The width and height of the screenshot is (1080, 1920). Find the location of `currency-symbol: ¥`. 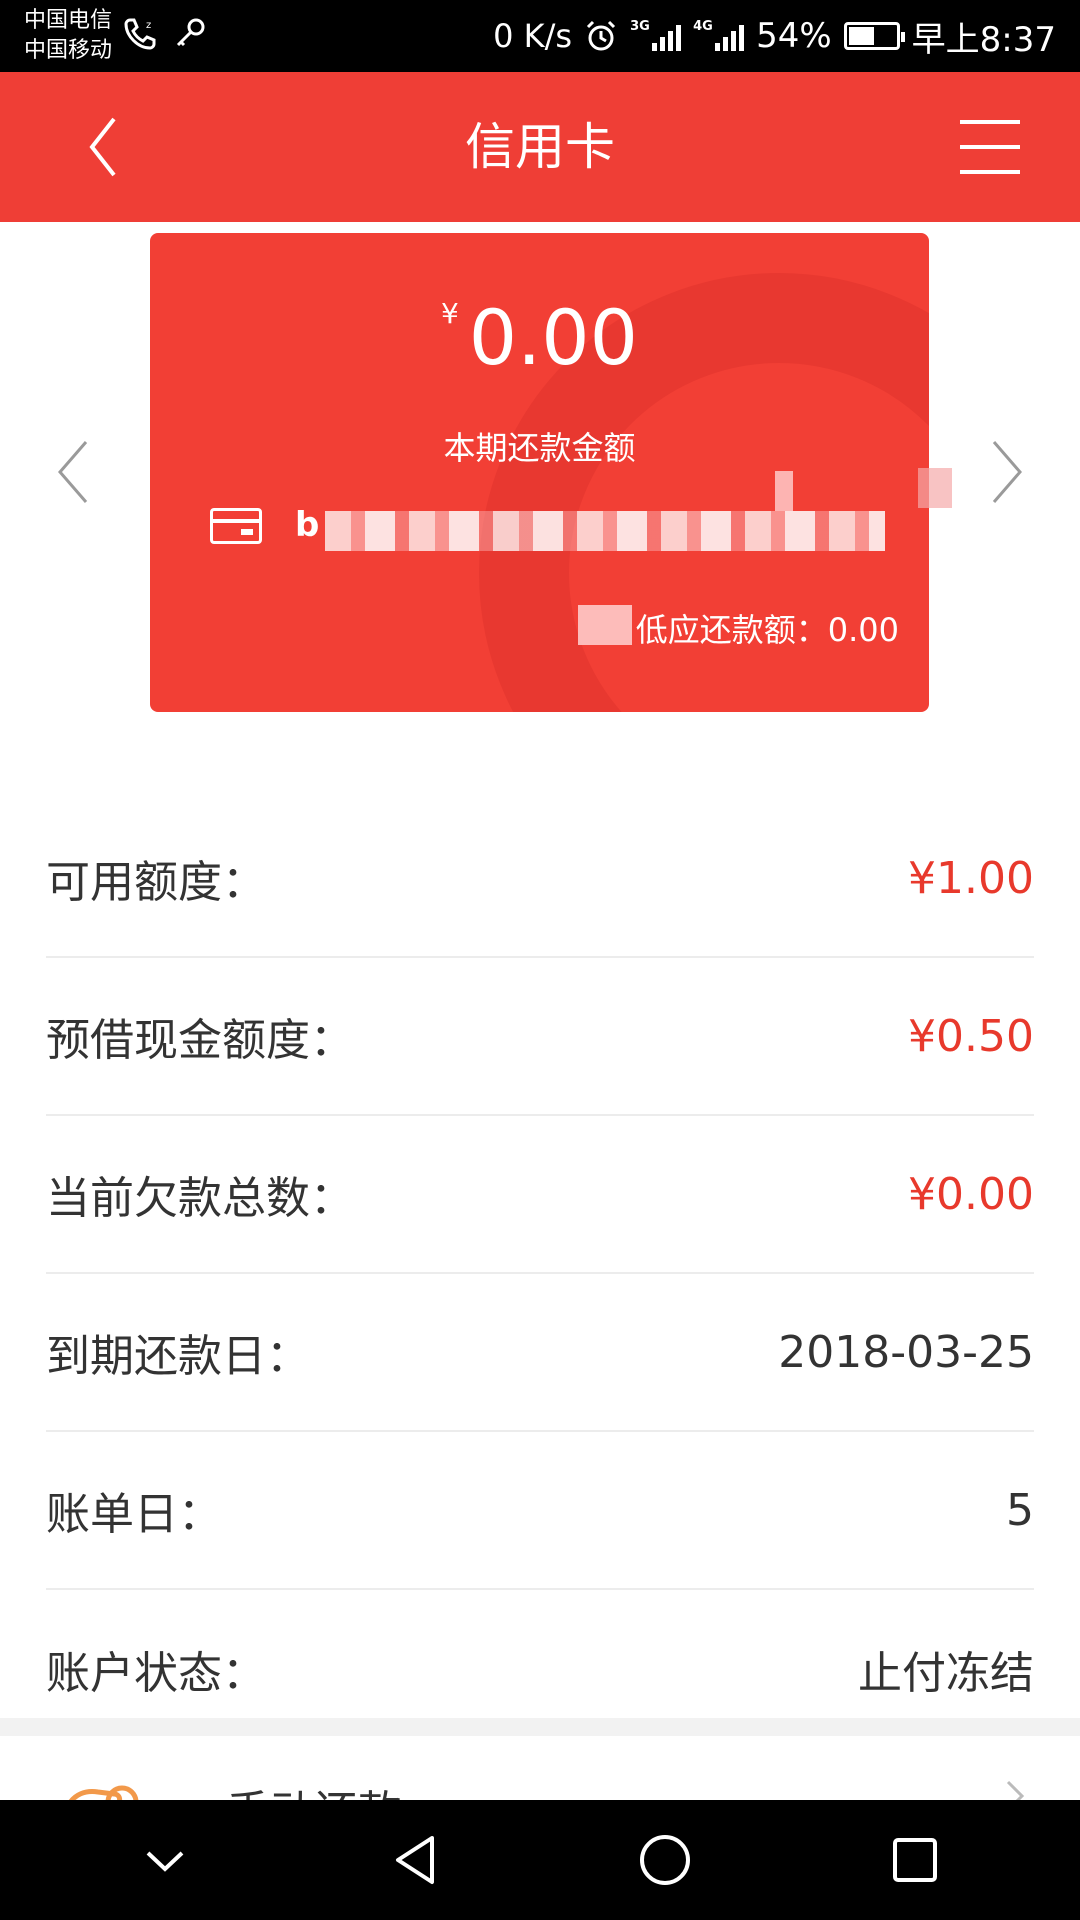

currency-symbol: ¥ is located at coordinates (449, 313).